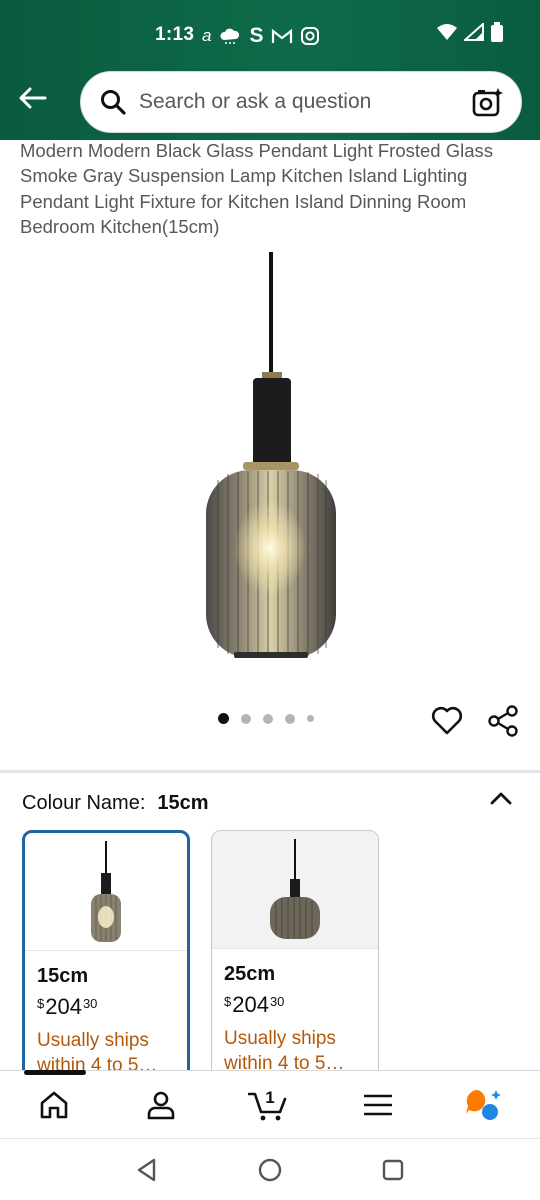 This screenshot has width=540, height=1200. Describe the element at coordinates (161, 1105) in the screenshot. I see `account-icon` at that location.